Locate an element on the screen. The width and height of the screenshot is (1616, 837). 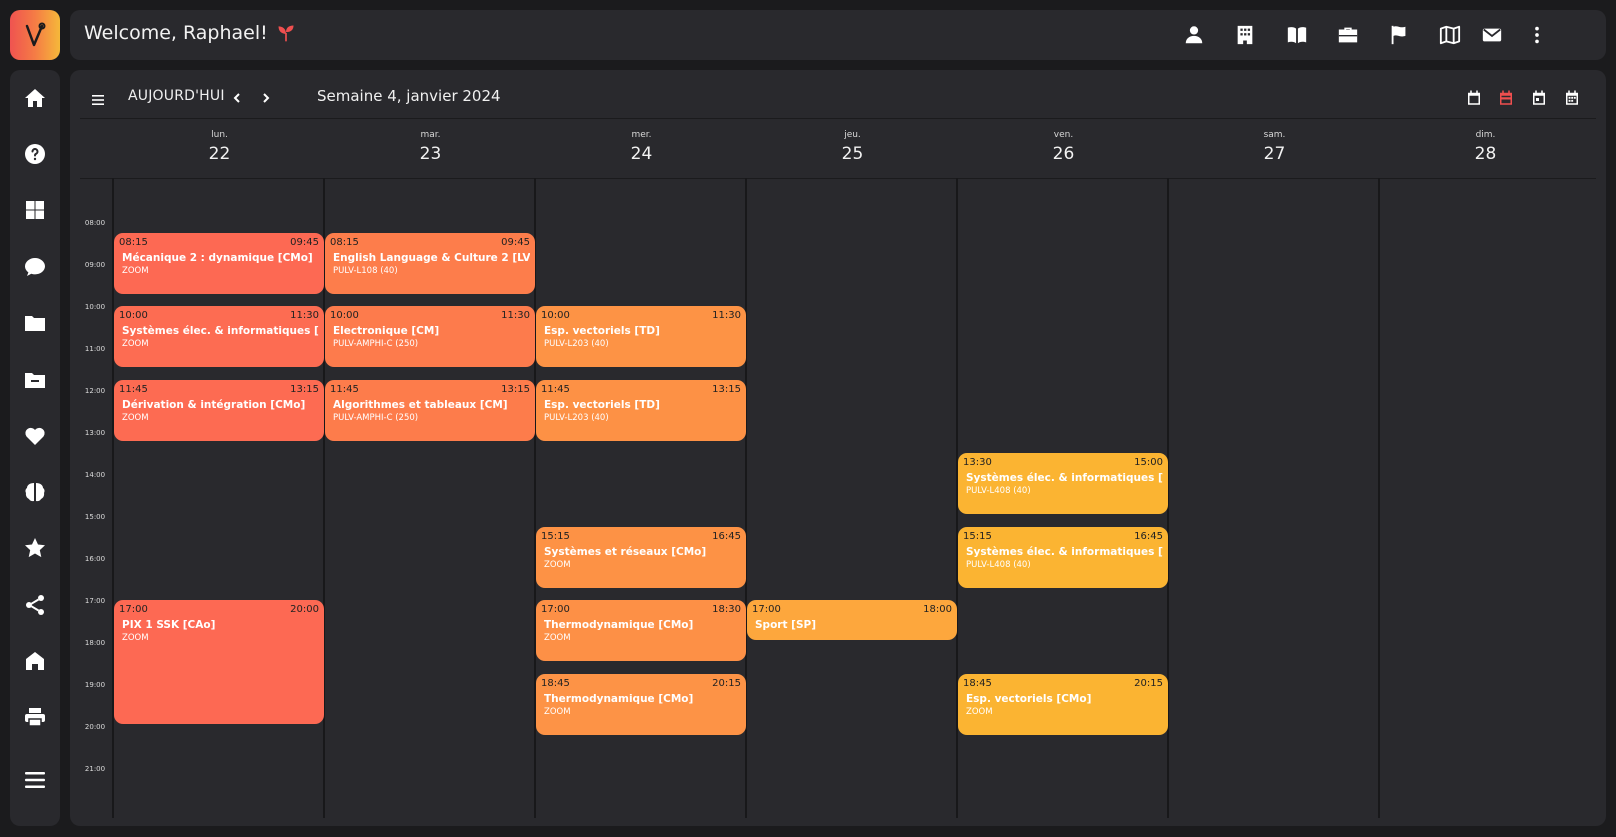
day-header-thu: jeu. 25 is located at coordinates (852, 147).